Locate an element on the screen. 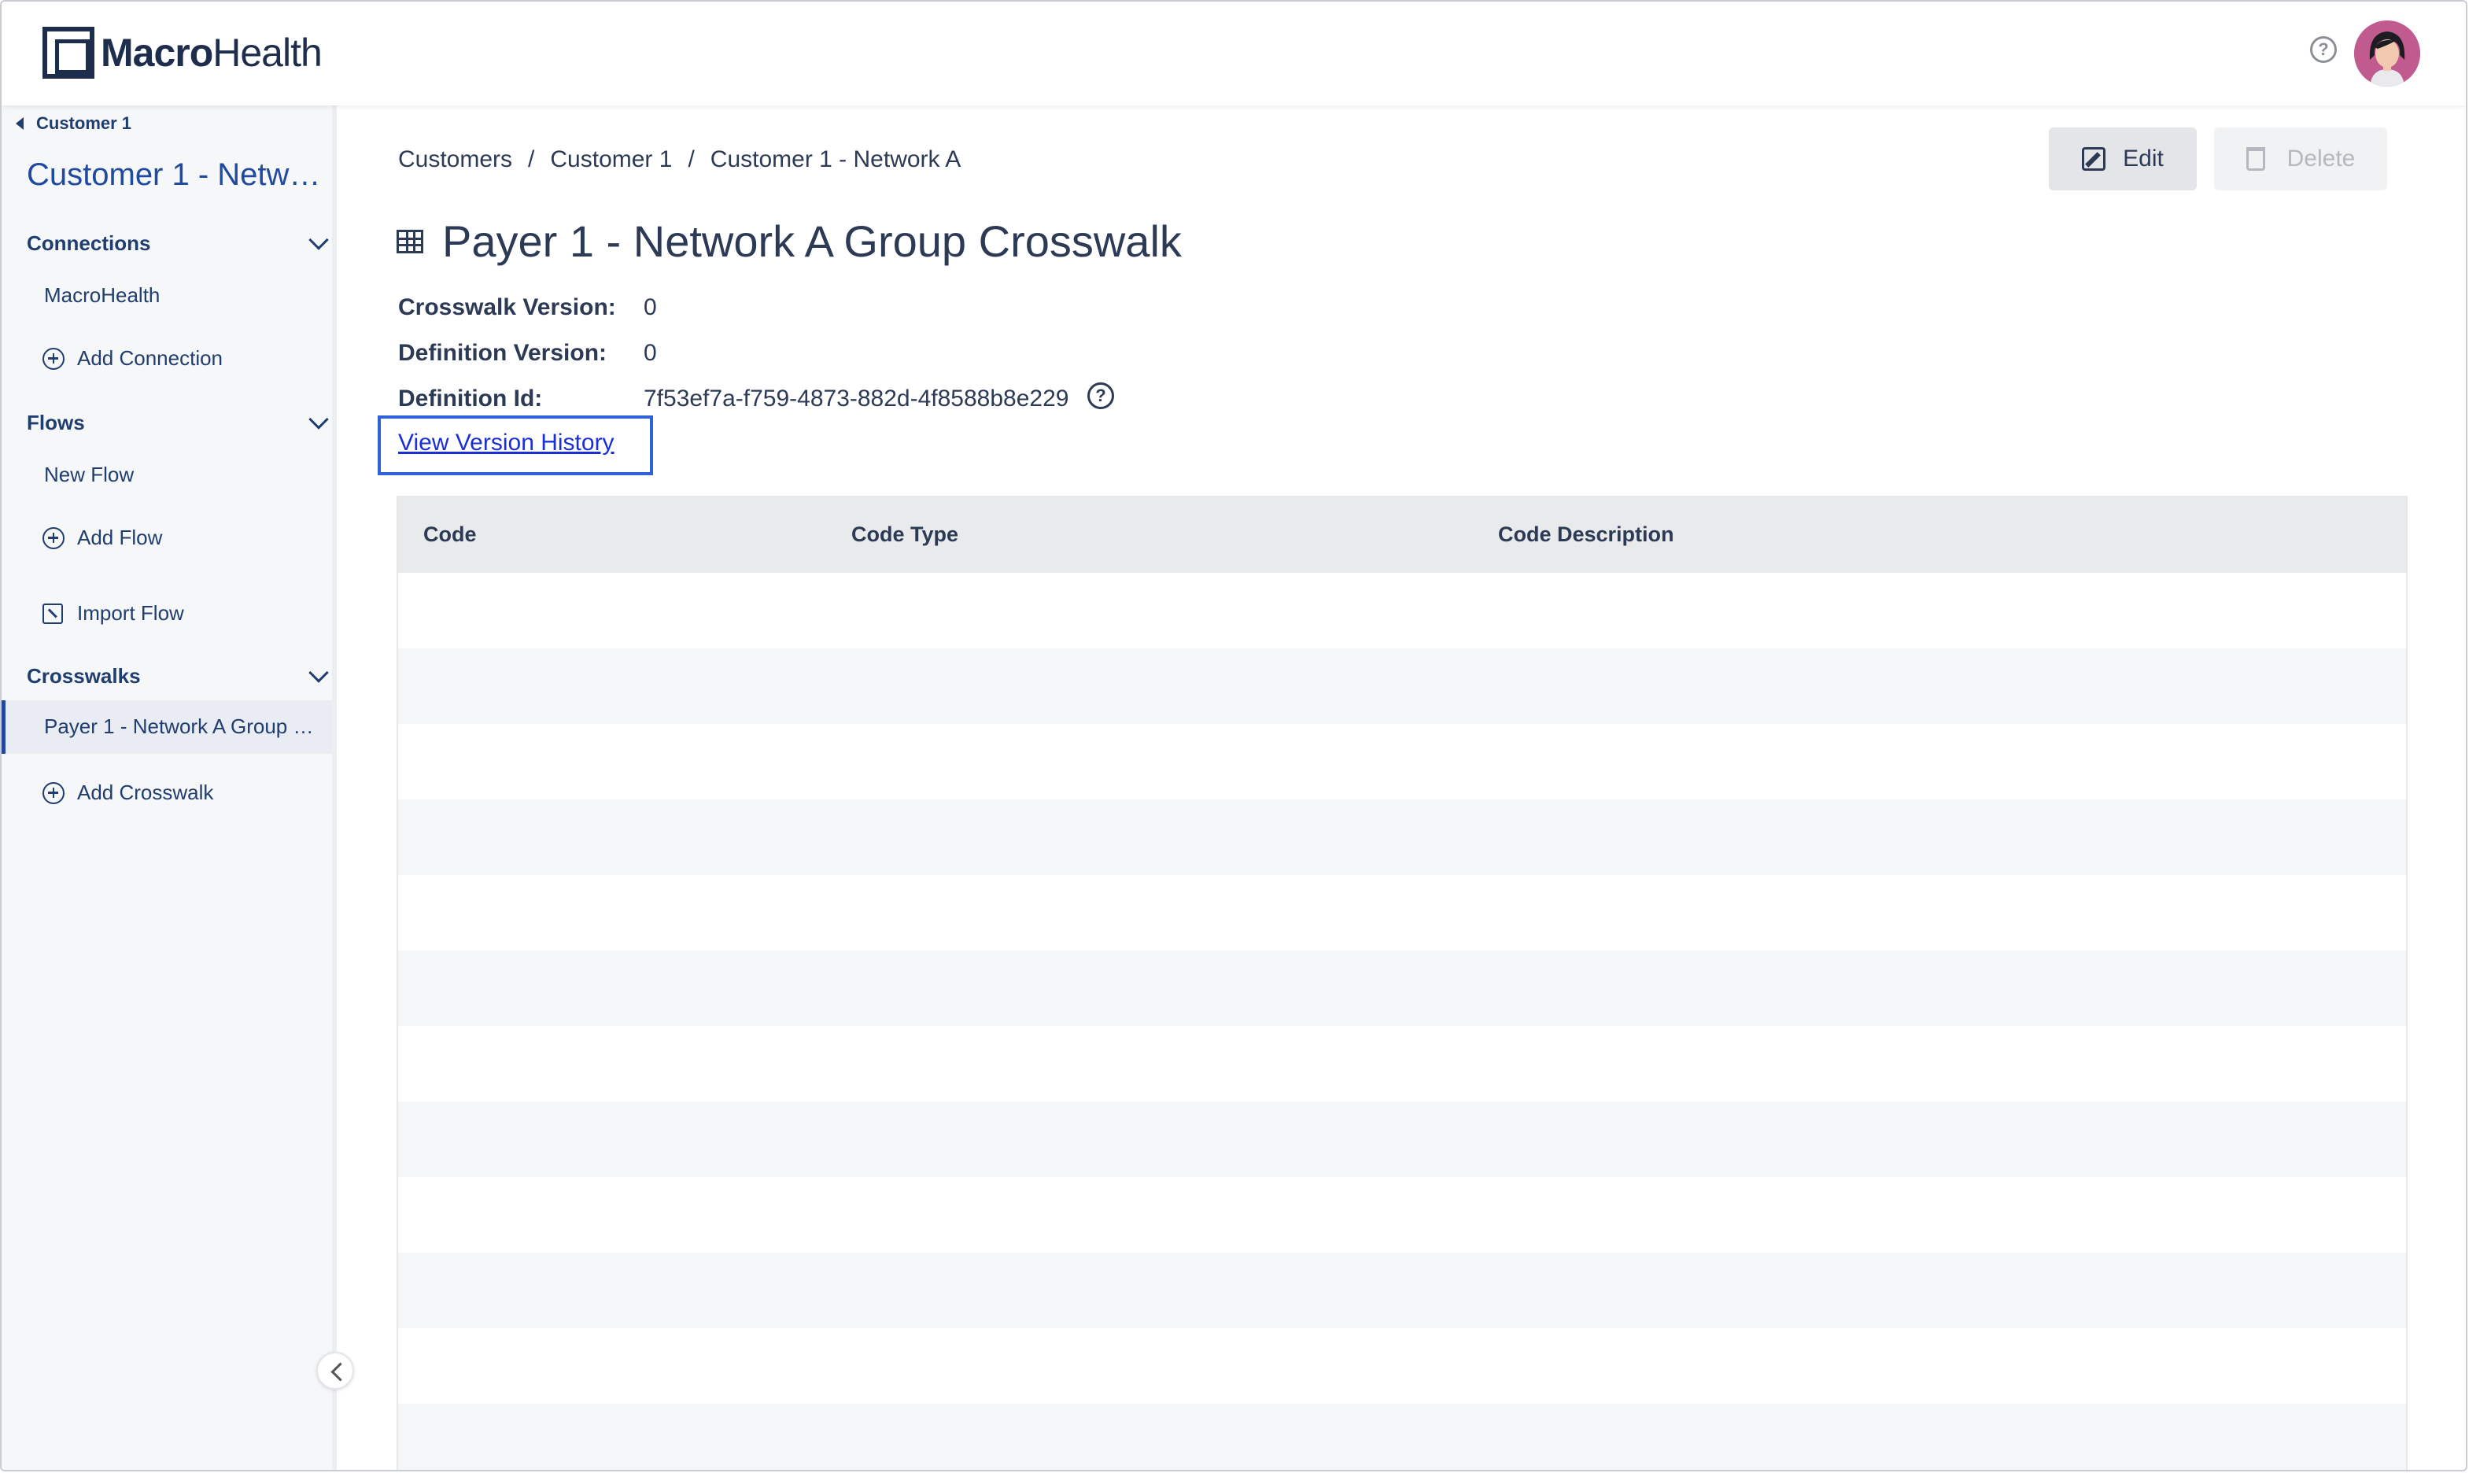  import-icon is located at coordinates (53, 613).